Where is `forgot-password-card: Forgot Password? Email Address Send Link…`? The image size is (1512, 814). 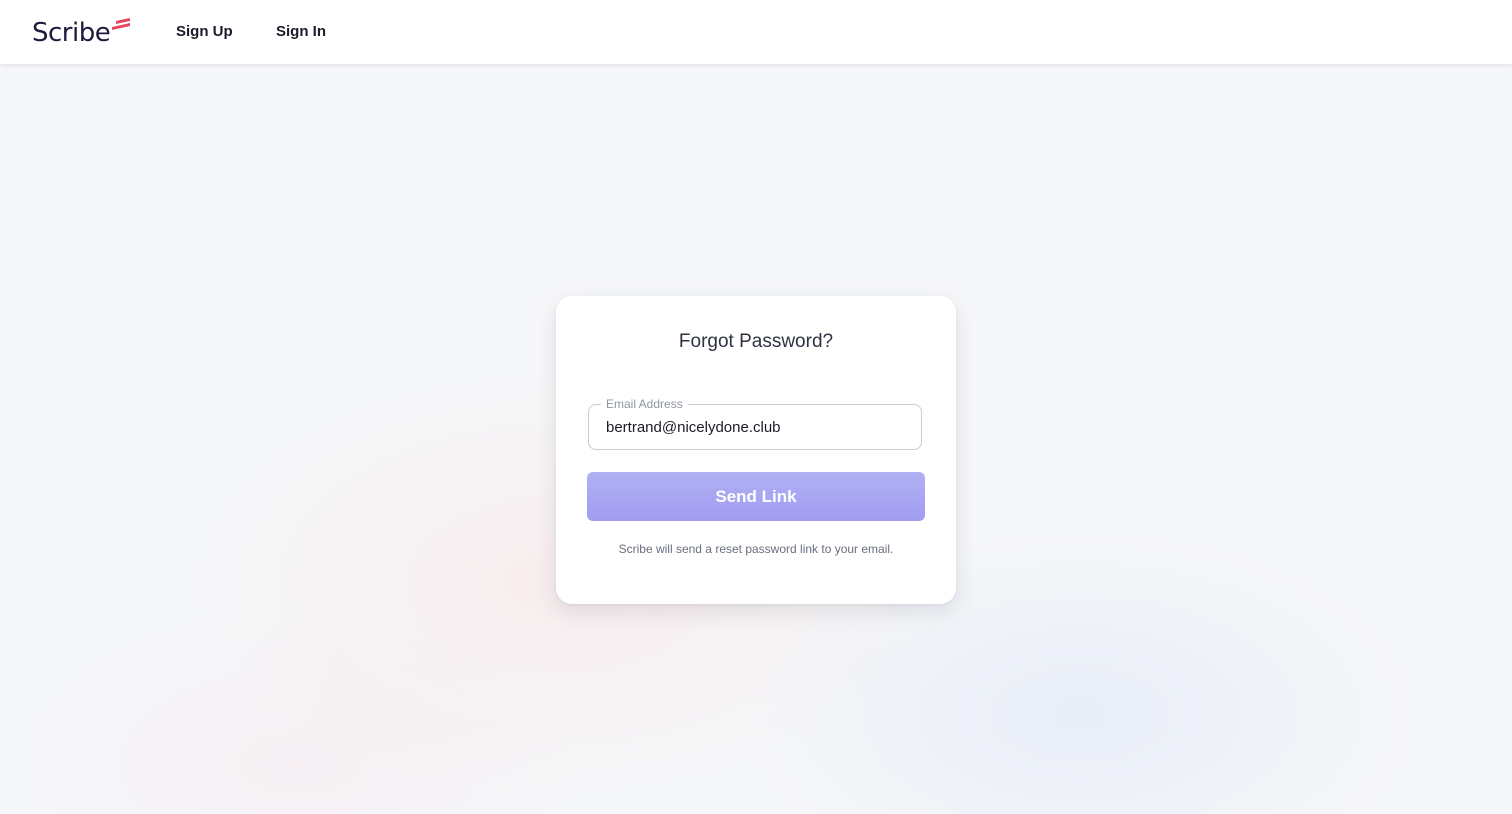
forgot-password-card: Forgot Password? Email Address Send Link… is located at coordinates (756, 450).